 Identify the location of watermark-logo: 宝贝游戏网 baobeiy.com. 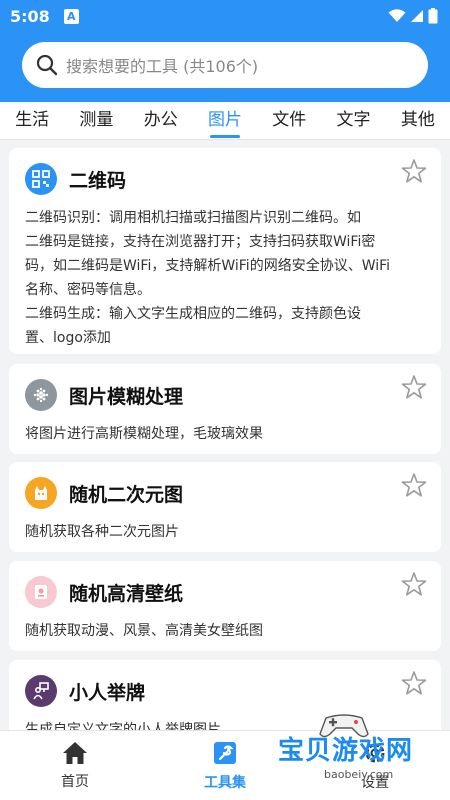
(363, 750).